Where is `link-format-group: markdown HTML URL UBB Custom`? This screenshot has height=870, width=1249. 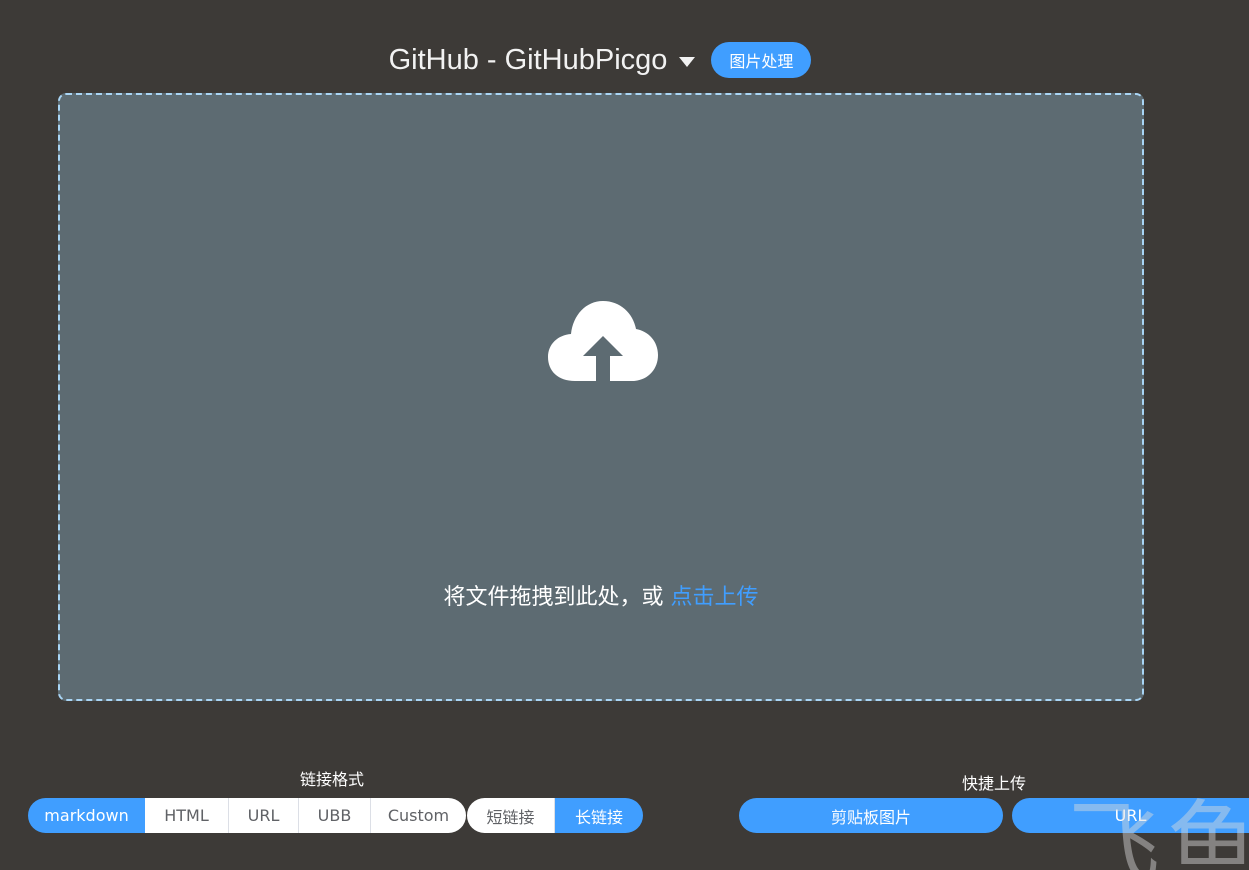
link-format-group: markdown HTML URL UBB Custom is located at coordinates (247, 815).